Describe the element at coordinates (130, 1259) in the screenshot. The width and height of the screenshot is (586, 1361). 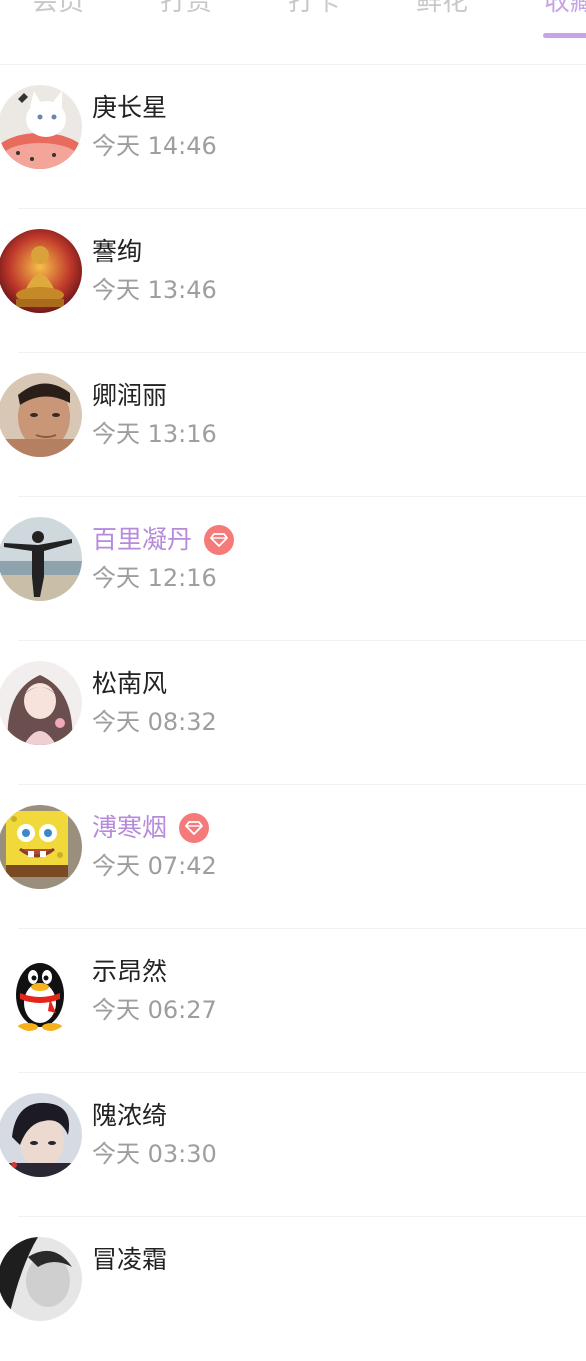
I see `user-name: 冒凌霜` at that location.